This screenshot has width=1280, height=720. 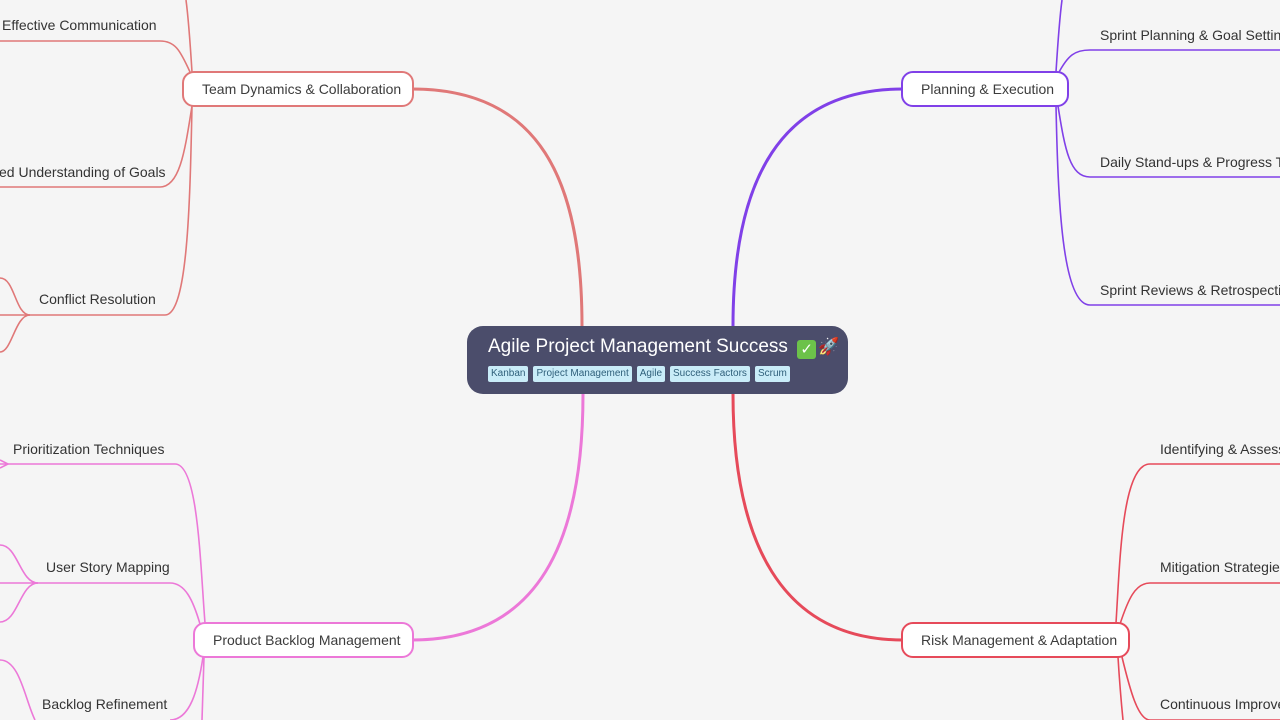 I want to click on tag-kanban: Kanban, so click(x=508, y=374).